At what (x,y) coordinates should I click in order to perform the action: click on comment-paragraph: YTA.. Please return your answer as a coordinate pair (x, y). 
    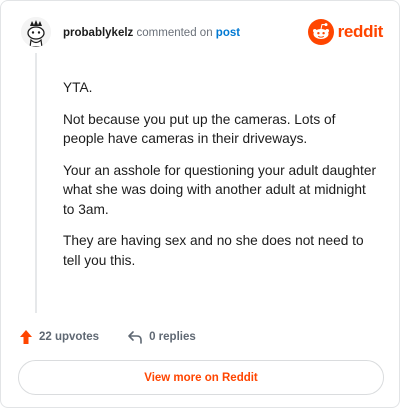
    Looking at the image, I should click on (78, 87).